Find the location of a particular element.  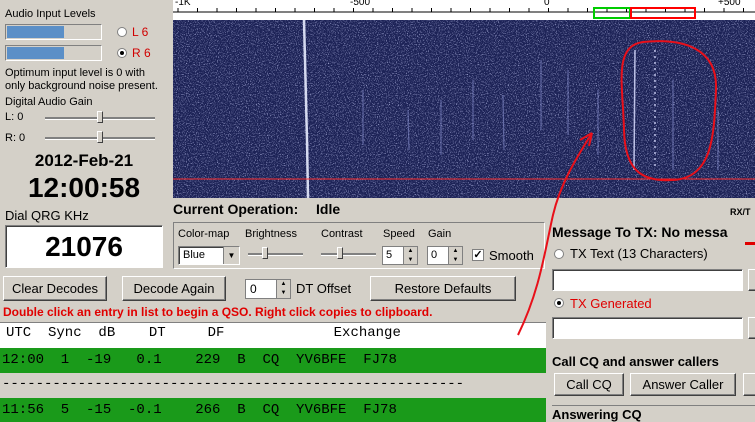

dial-qrg-label: Dial QRG KHz is located at coordinates (47, 215).